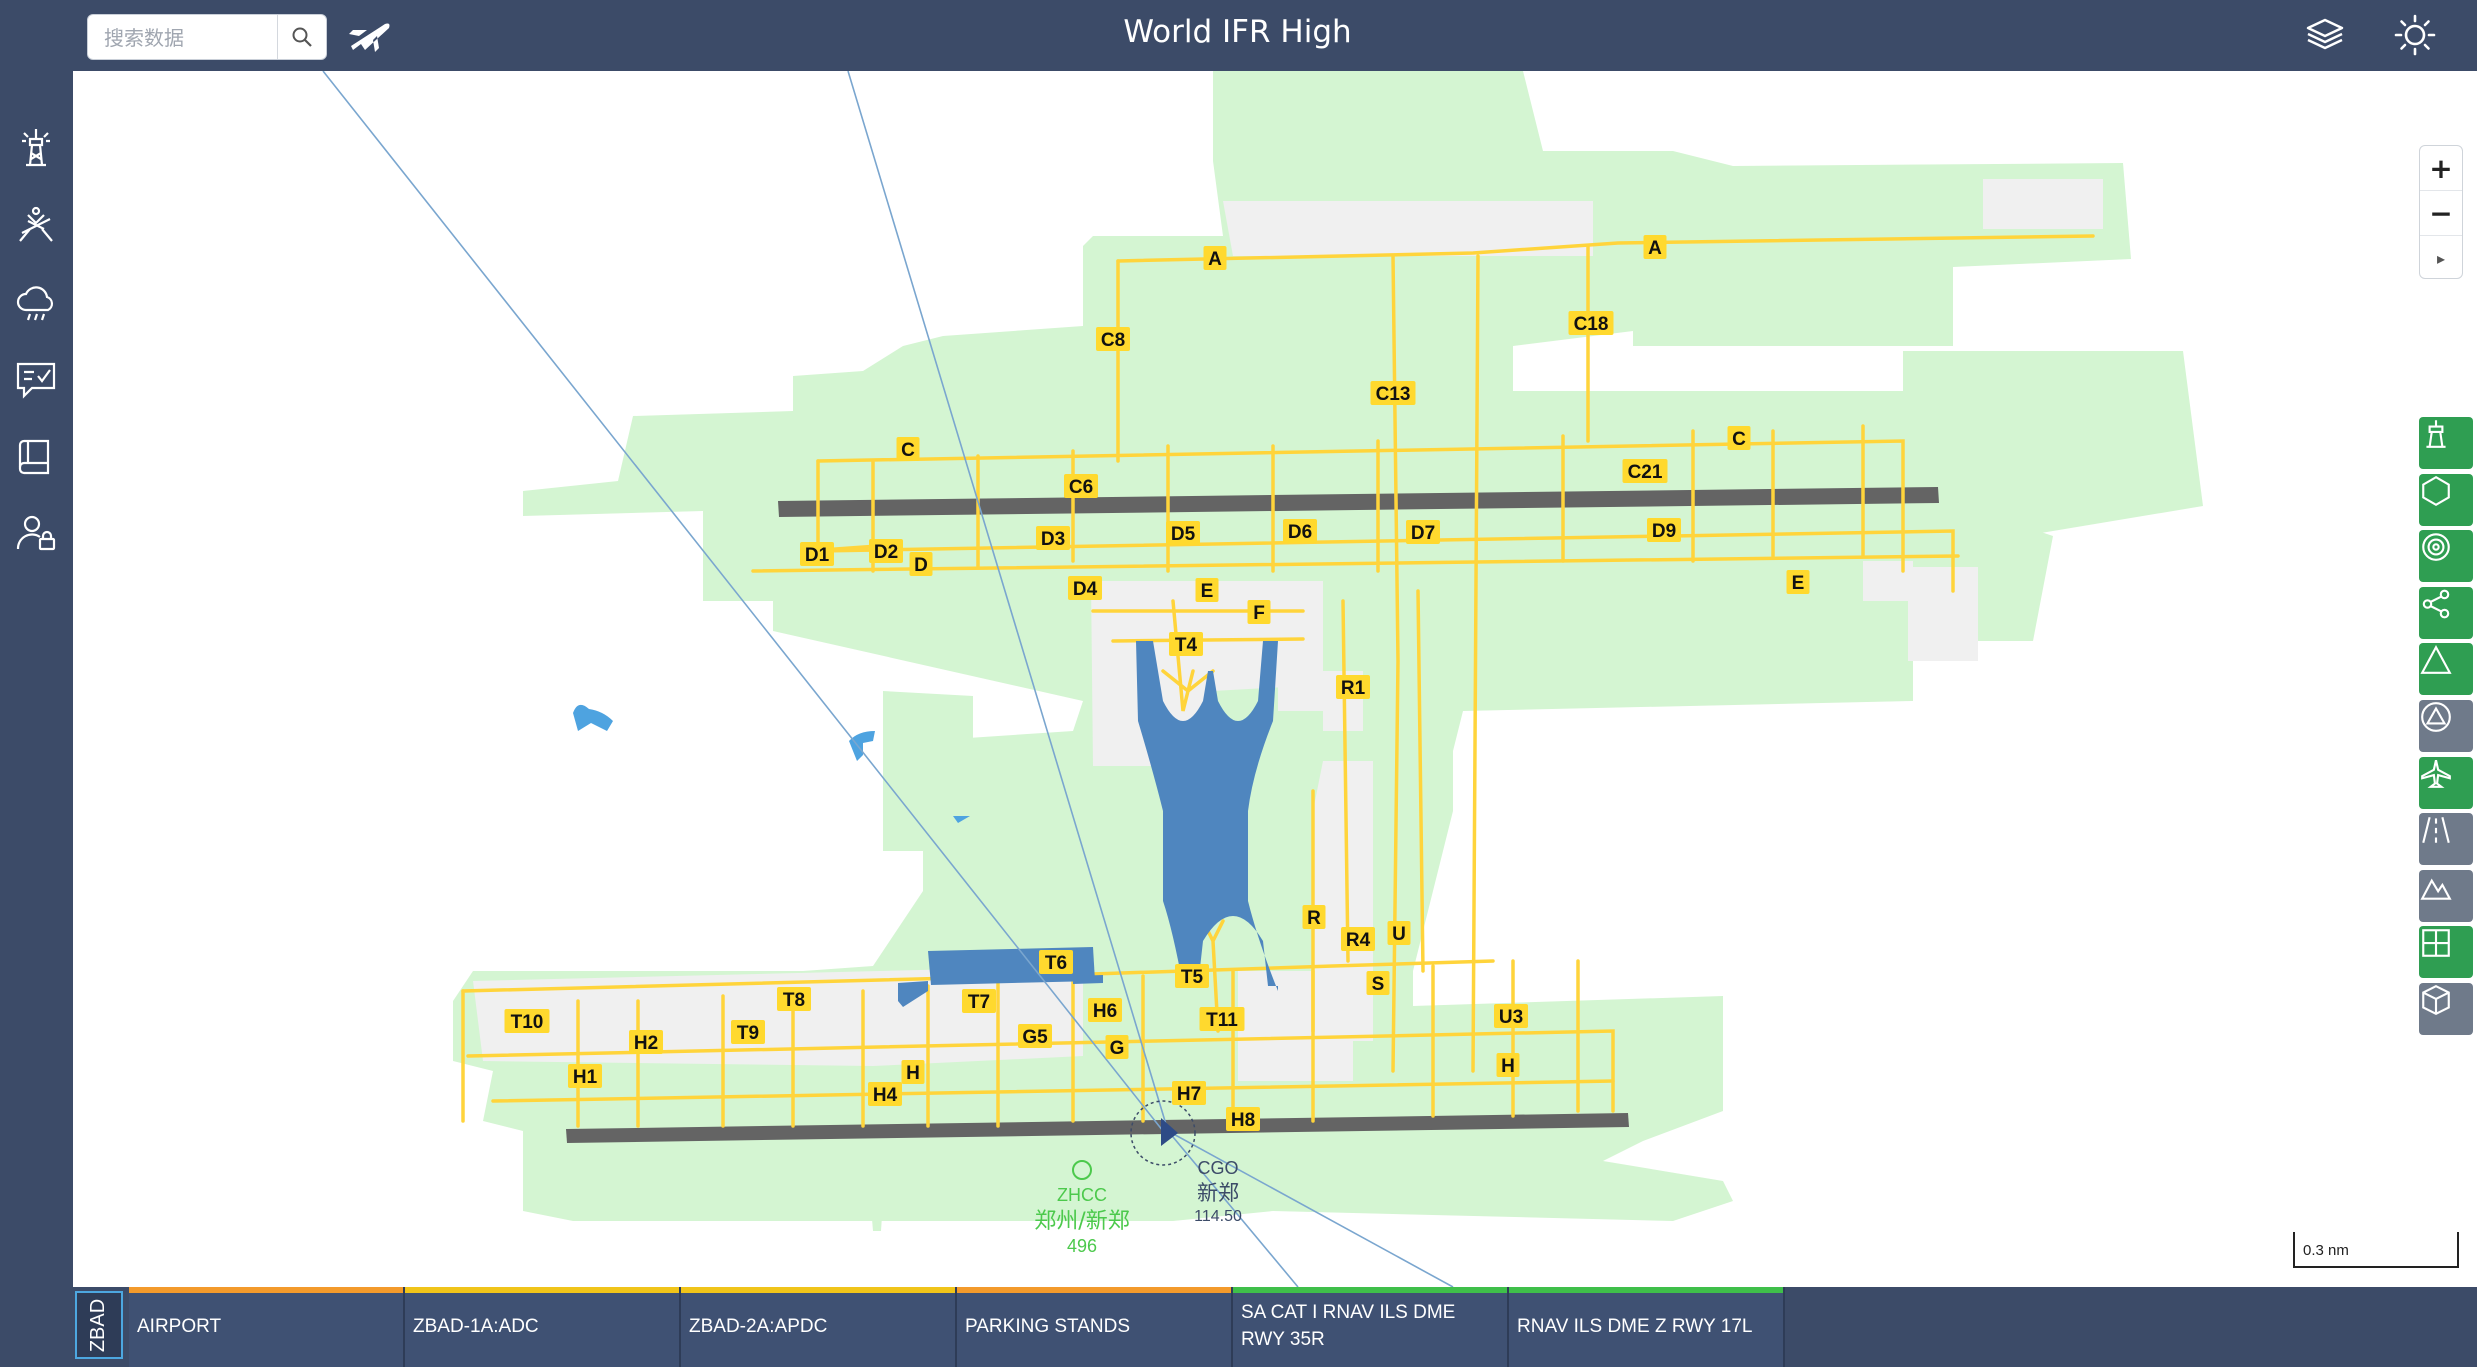  What do you see at coordinates (2446, 443) in the screenshot?
I see `layer-toggle-airport-tower` at bounding box center [2446, 443].